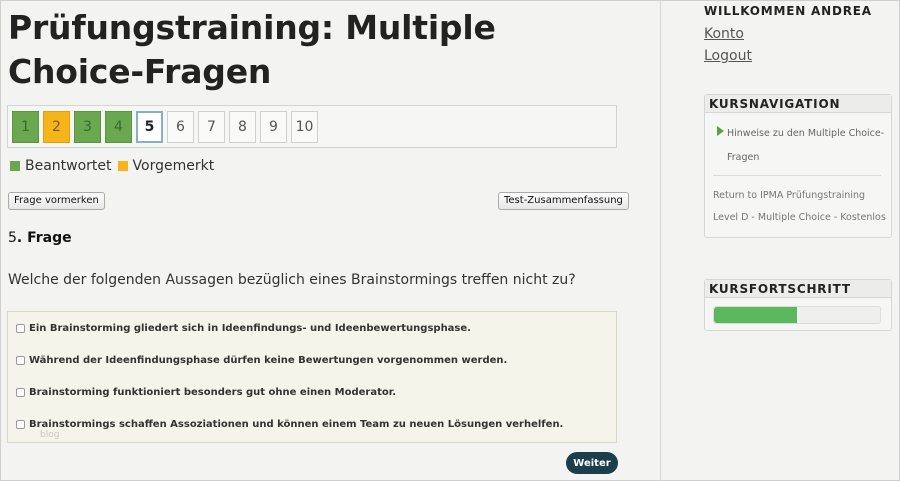 This screenshot has height=481, width=900. I want to click on status-legend: Beantwortet Vorgemerkt, so click(112, 166).